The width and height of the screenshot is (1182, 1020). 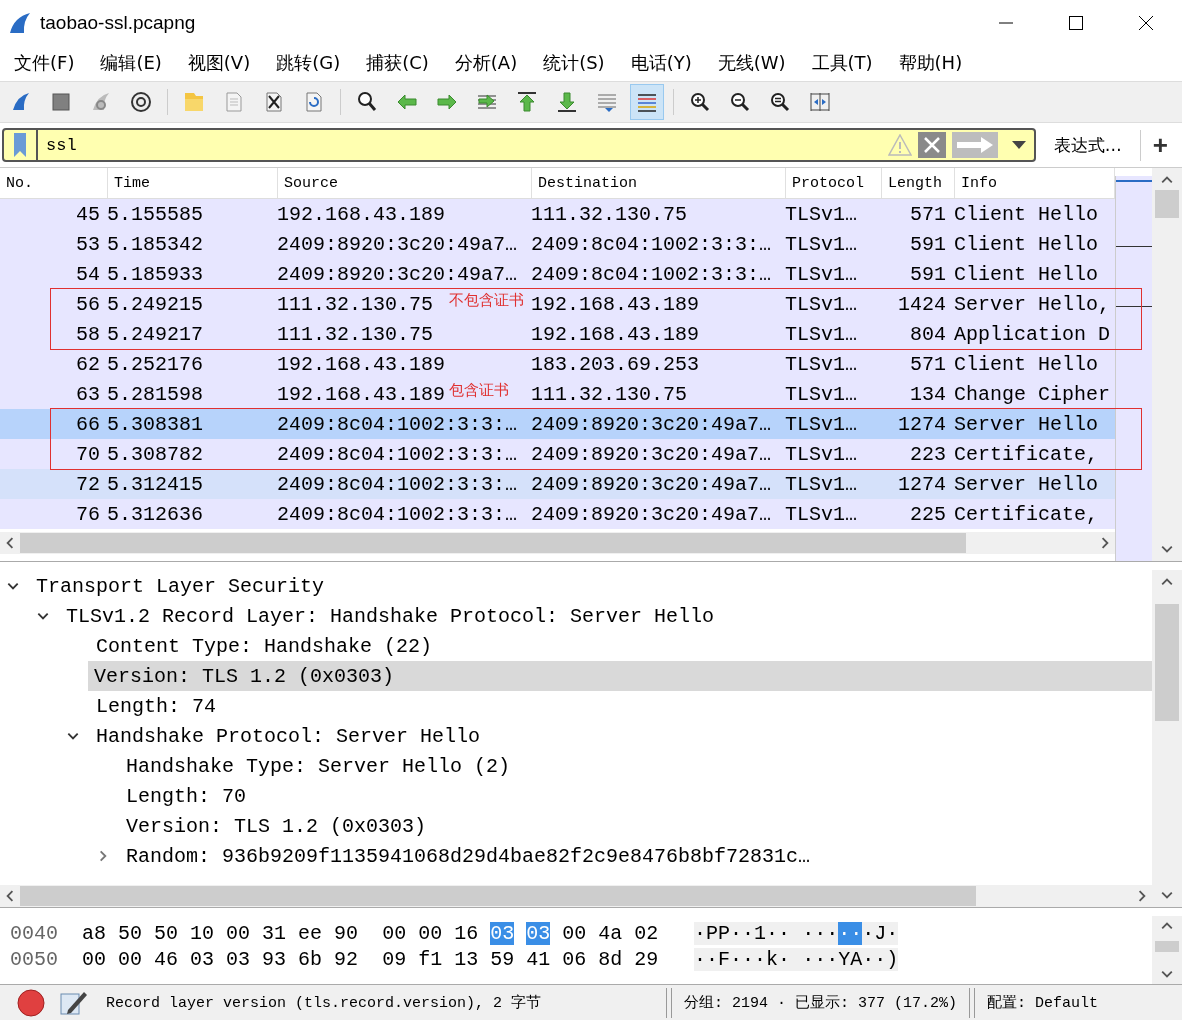 What do you see at coordinates (502, 959) in the screenshot?
I see `hex-byte: 59` at bounding box center [502, 959].